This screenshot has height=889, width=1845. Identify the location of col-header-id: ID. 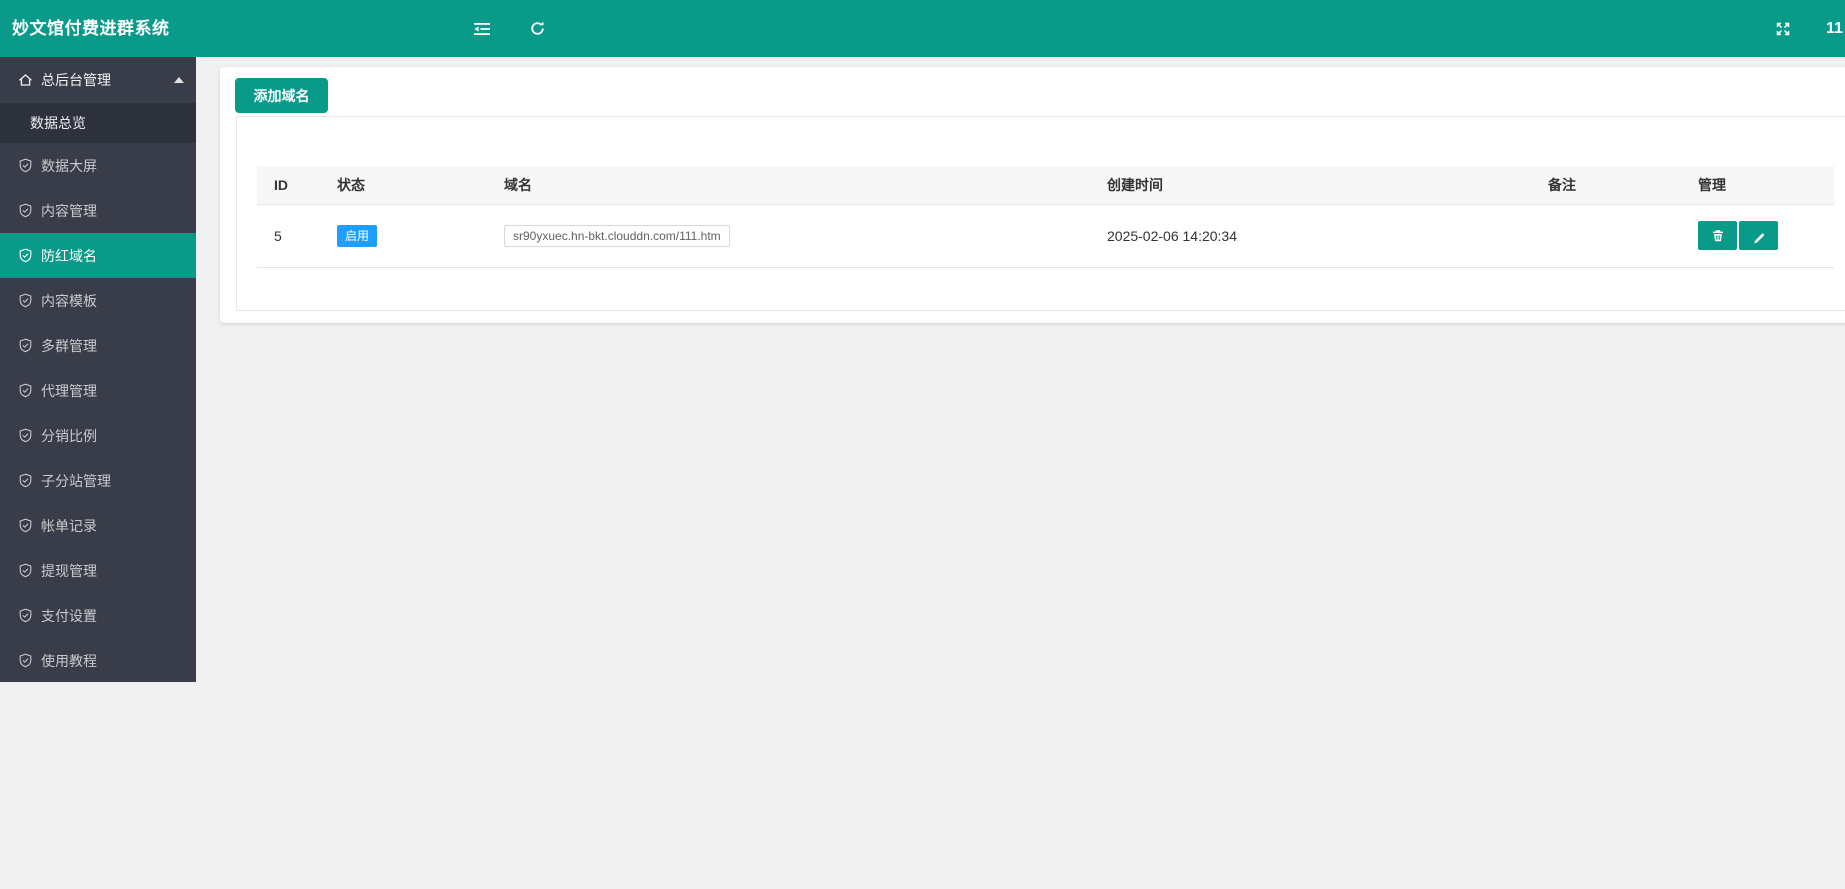
(297, 185).